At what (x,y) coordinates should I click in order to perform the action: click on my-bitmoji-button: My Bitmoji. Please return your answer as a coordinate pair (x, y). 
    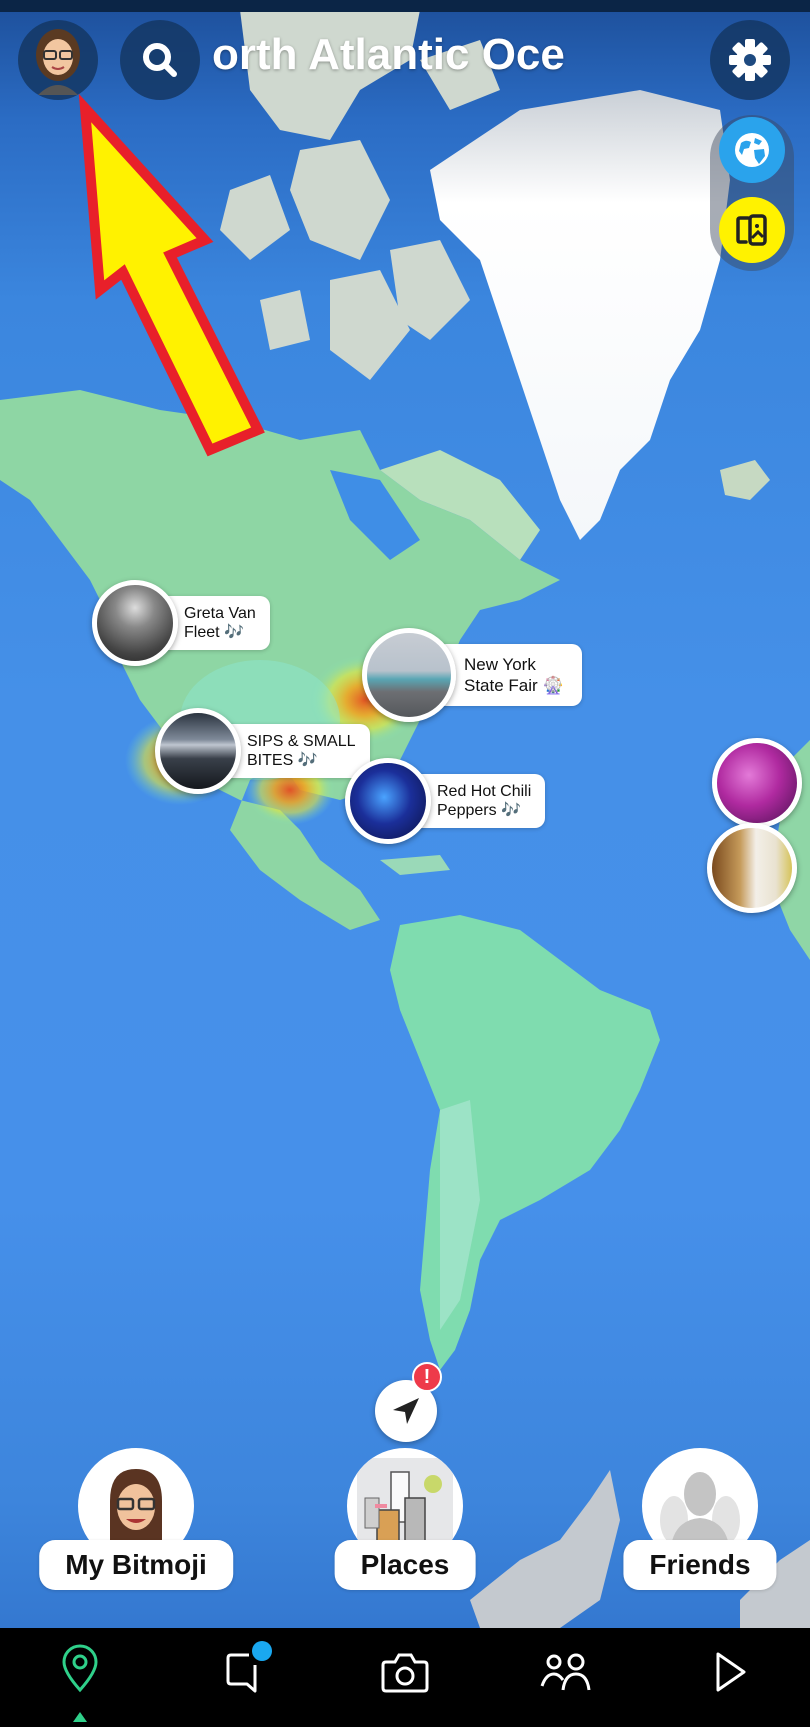
    Looking at the image, I should click on (136, 1523).